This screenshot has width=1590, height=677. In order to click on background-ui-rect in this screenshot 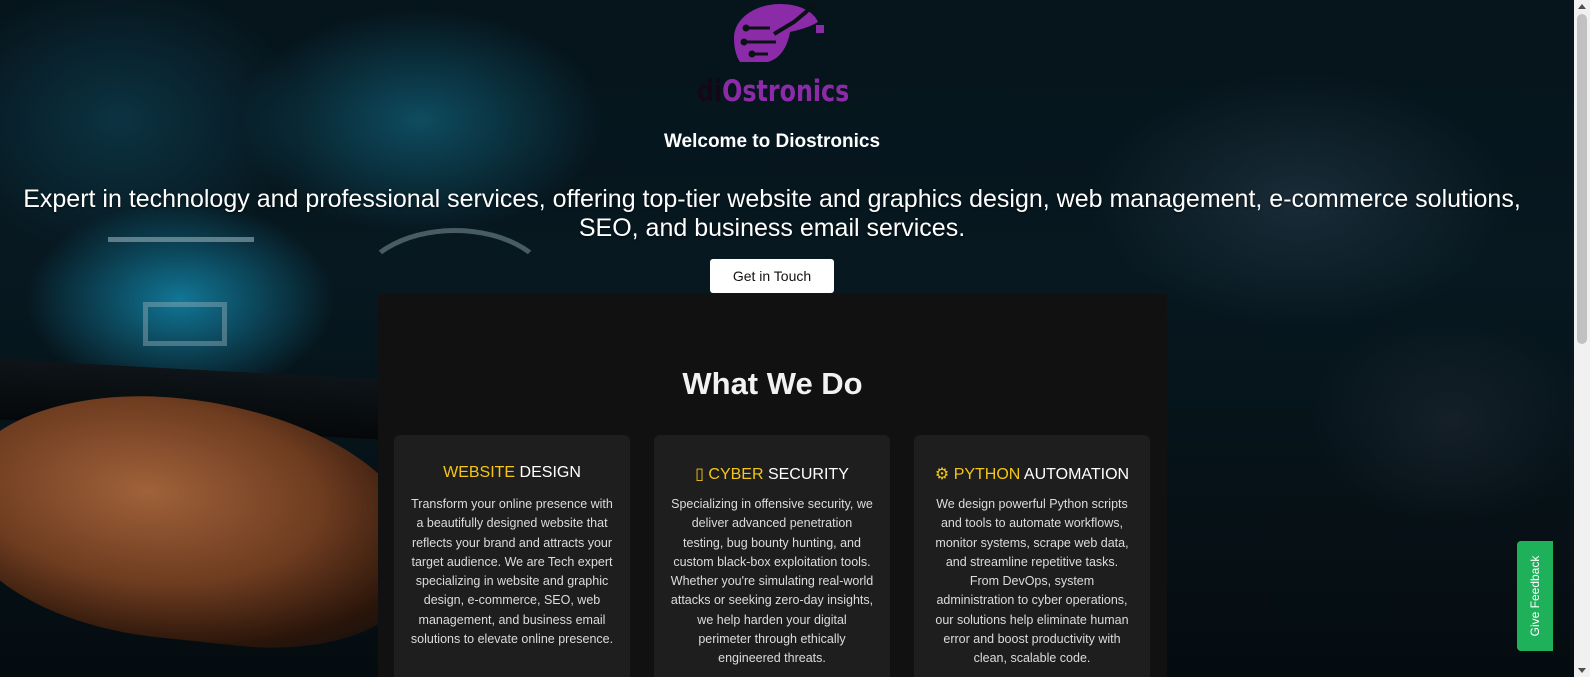, I will do `click(185, 324)`.